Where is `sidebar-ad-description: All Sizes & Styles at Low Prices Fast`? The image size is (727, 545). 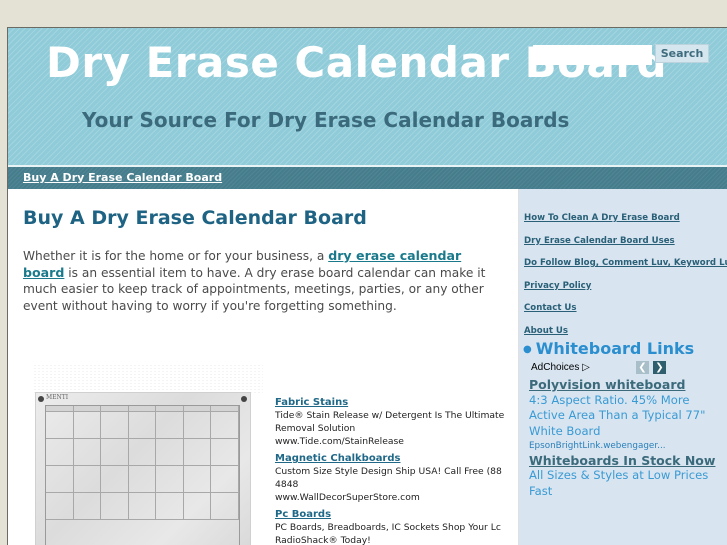
sidebar-ad-description: All Sizes & Styles at Low Prices Fast is located at coordinates (619, 483).